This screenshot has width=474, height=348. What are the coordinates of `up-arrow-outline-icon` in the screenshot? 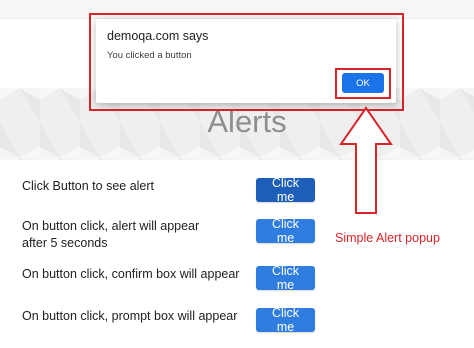 It's located at (366, 160).